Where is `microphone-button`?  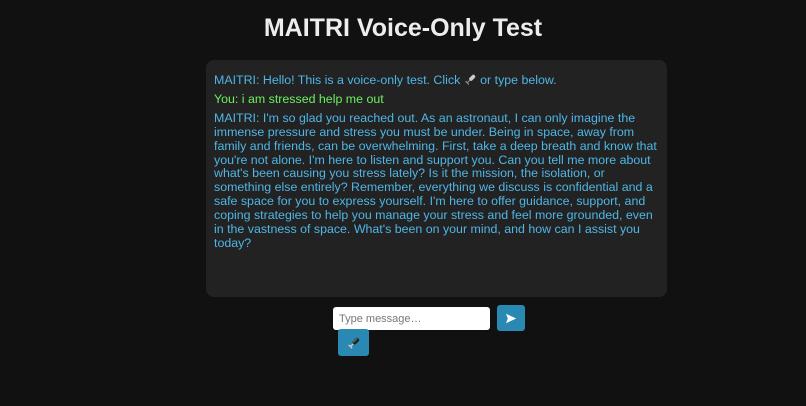
microphone-button is located at coordinates (353, 342).